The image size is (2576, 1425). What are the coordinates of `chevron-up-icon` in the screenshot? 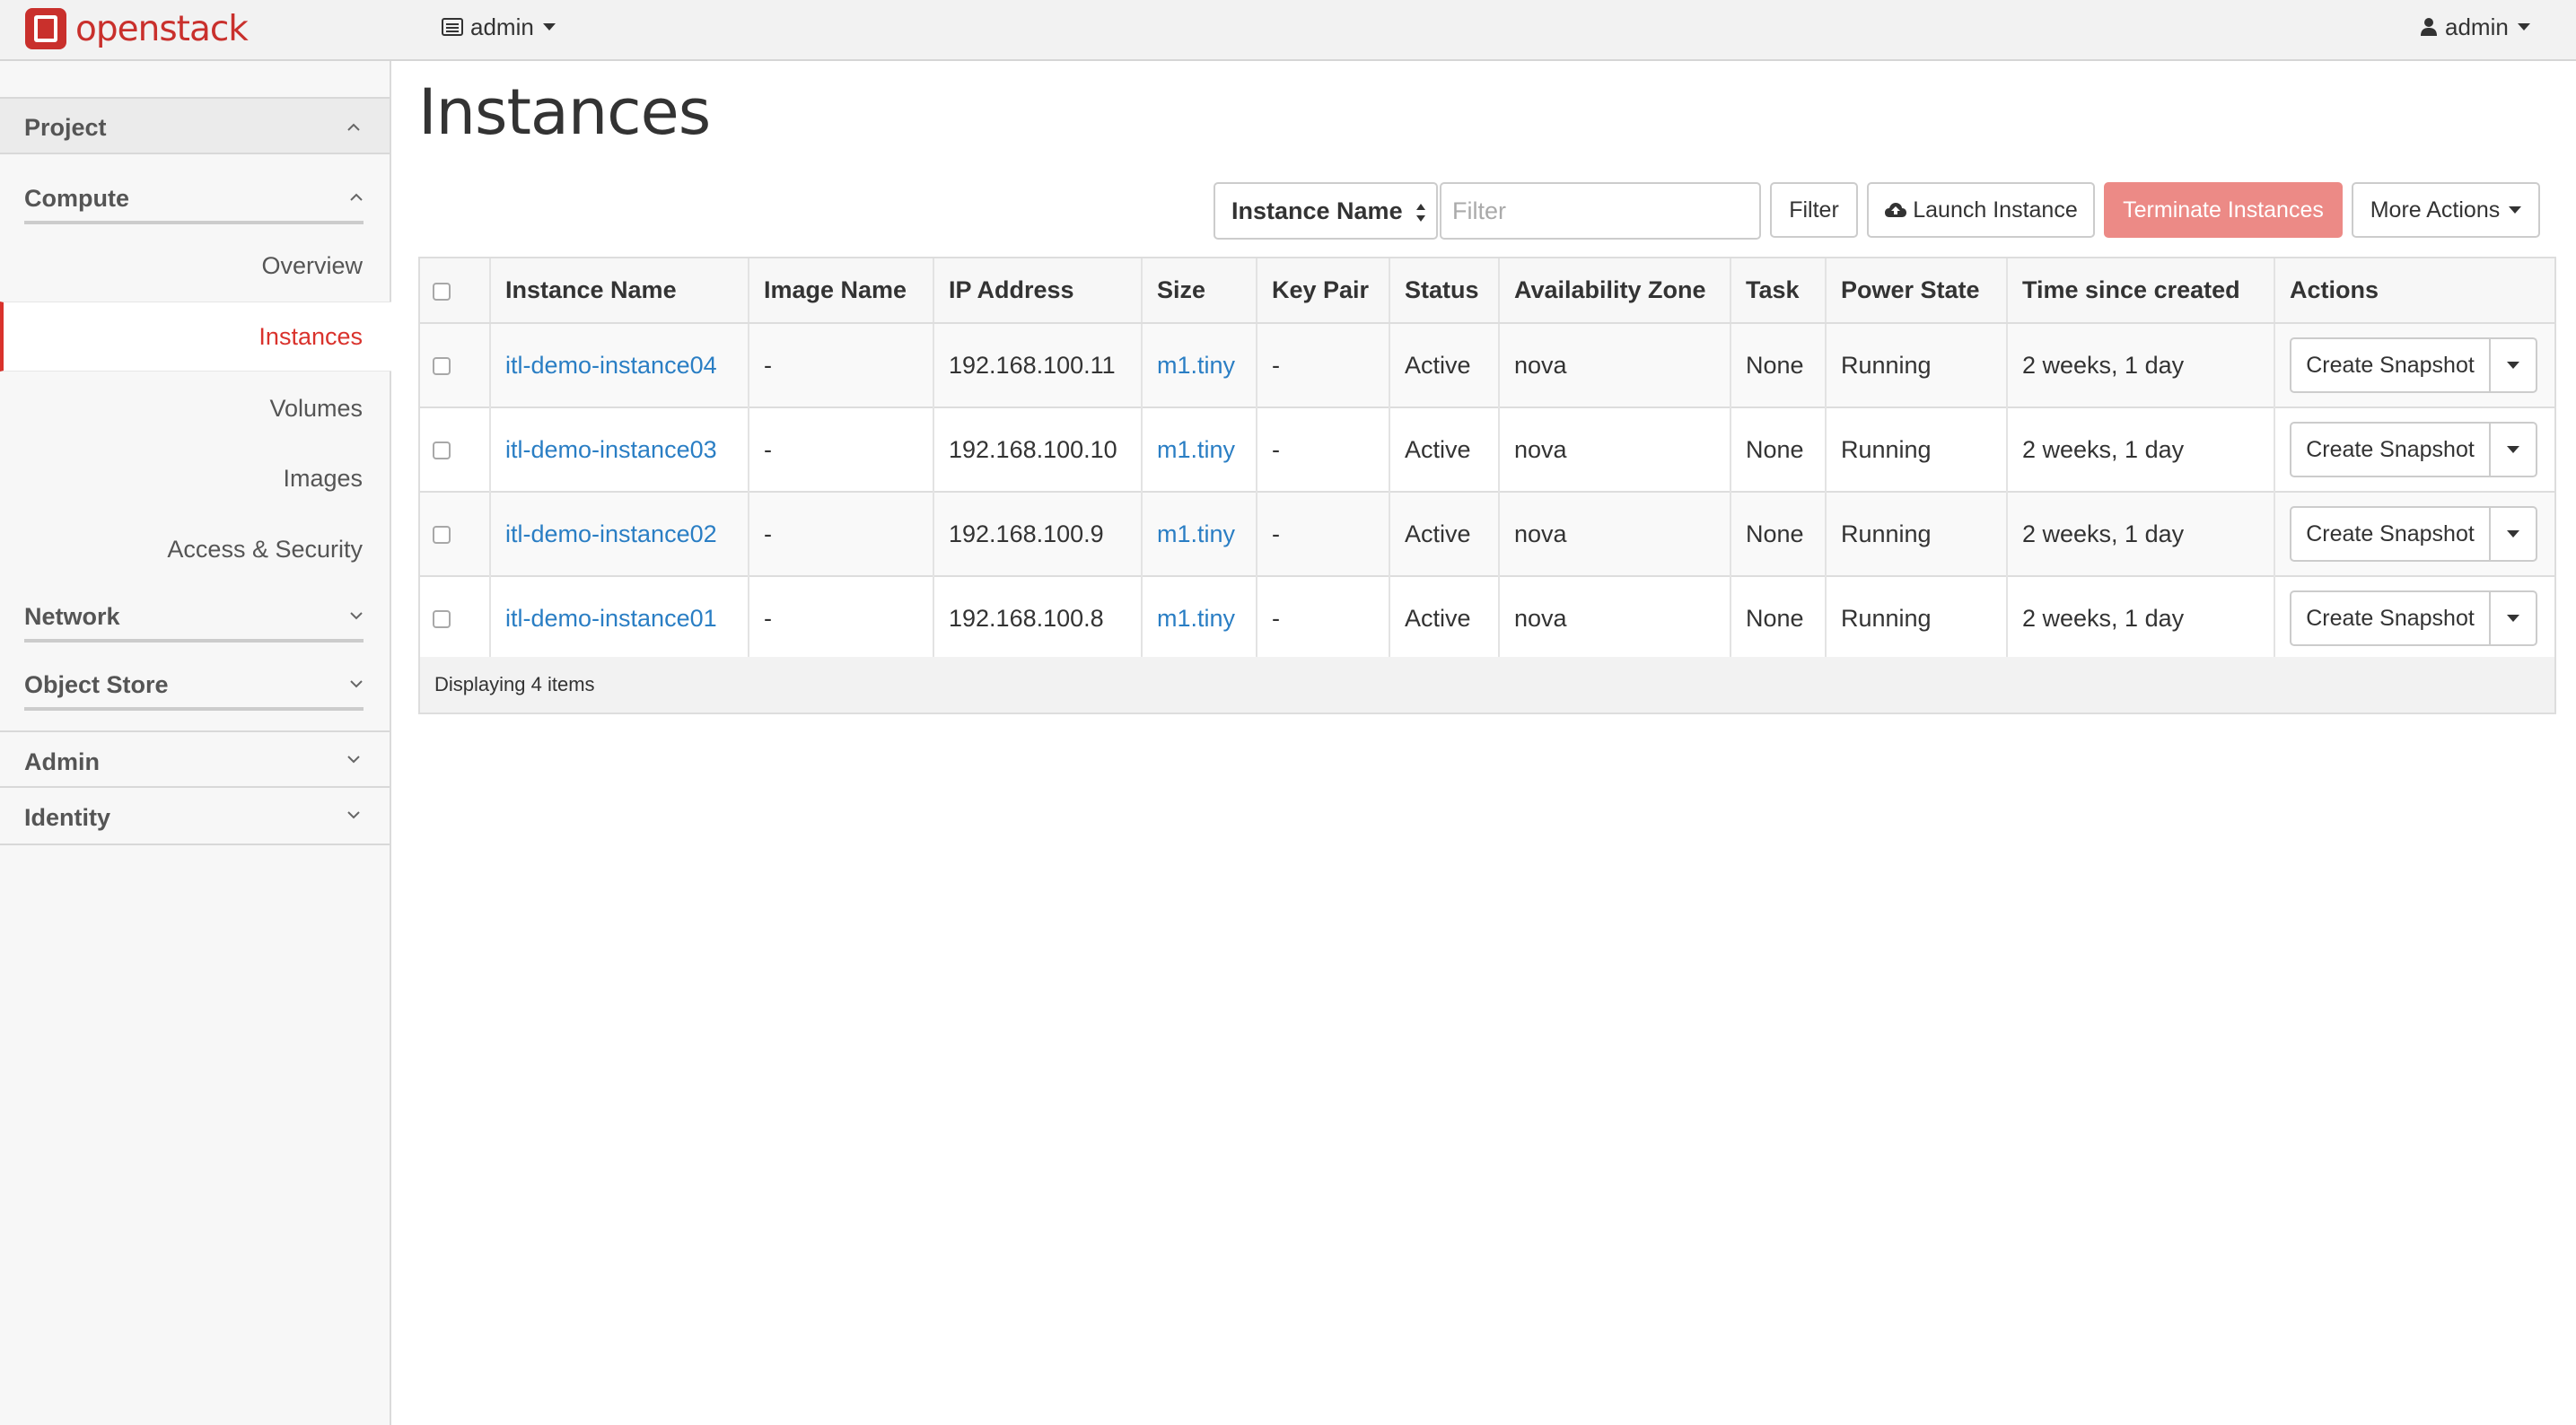 It's located at (356, 197).